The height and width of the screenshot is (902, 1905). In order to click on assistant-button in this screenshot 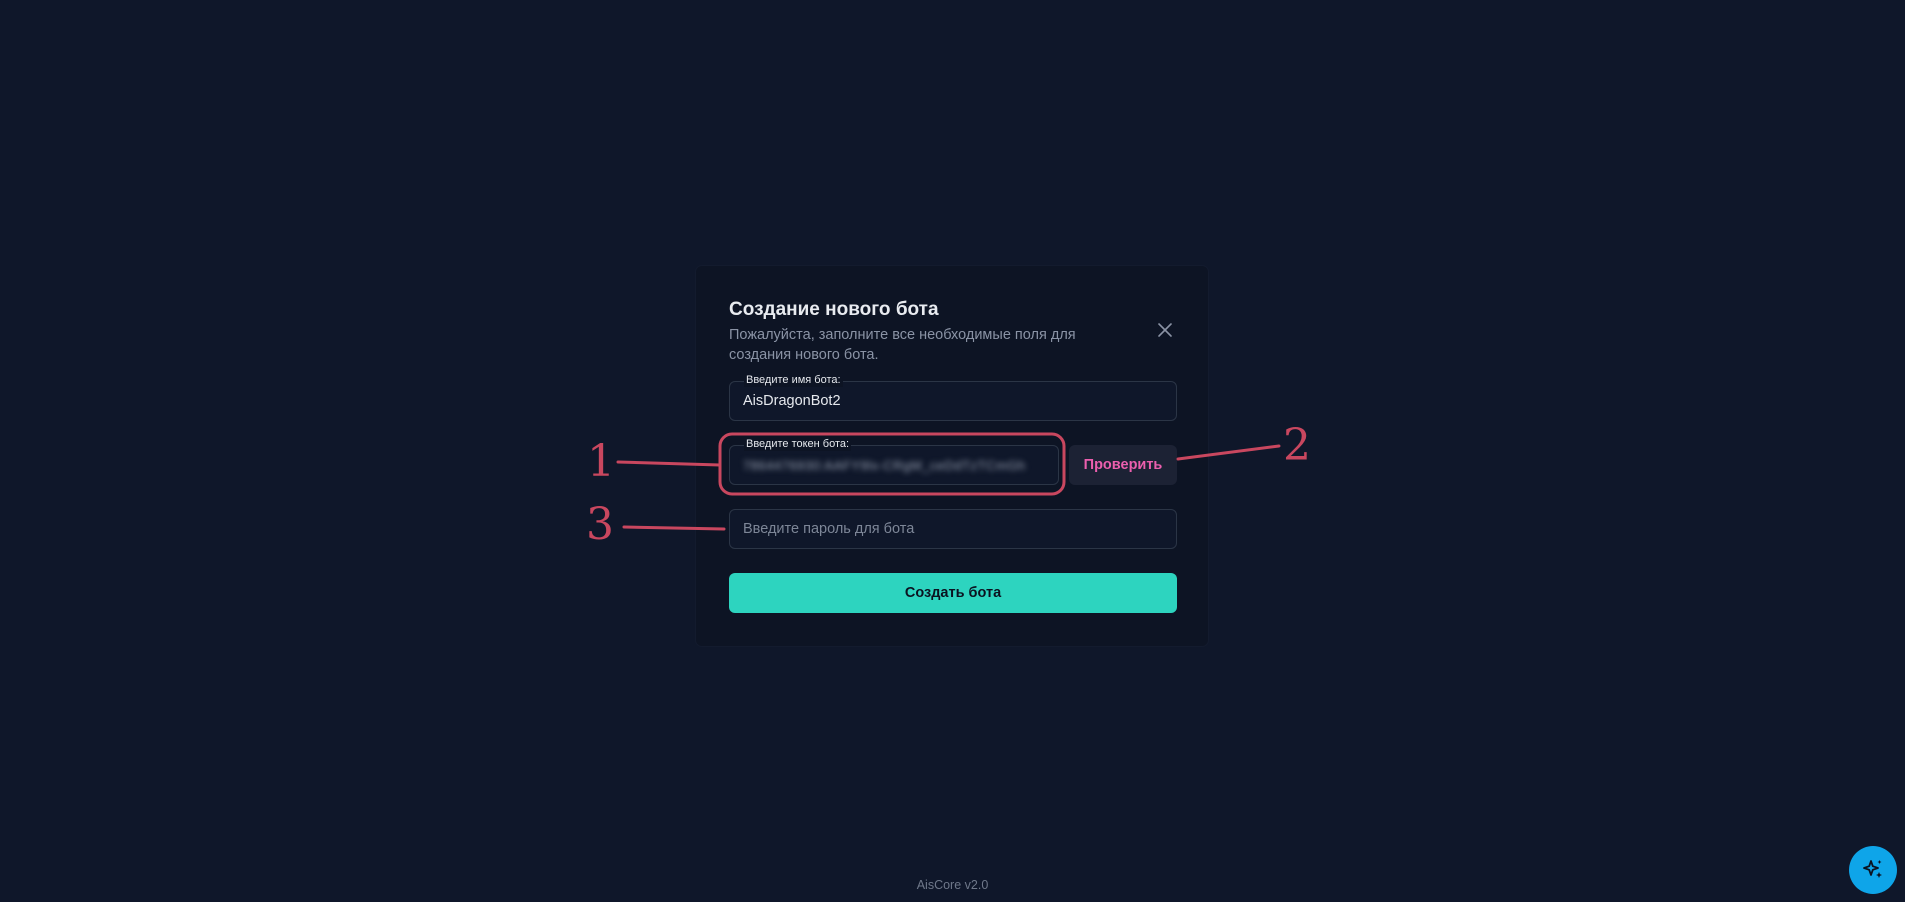, I will do `click(1873, 870)`.